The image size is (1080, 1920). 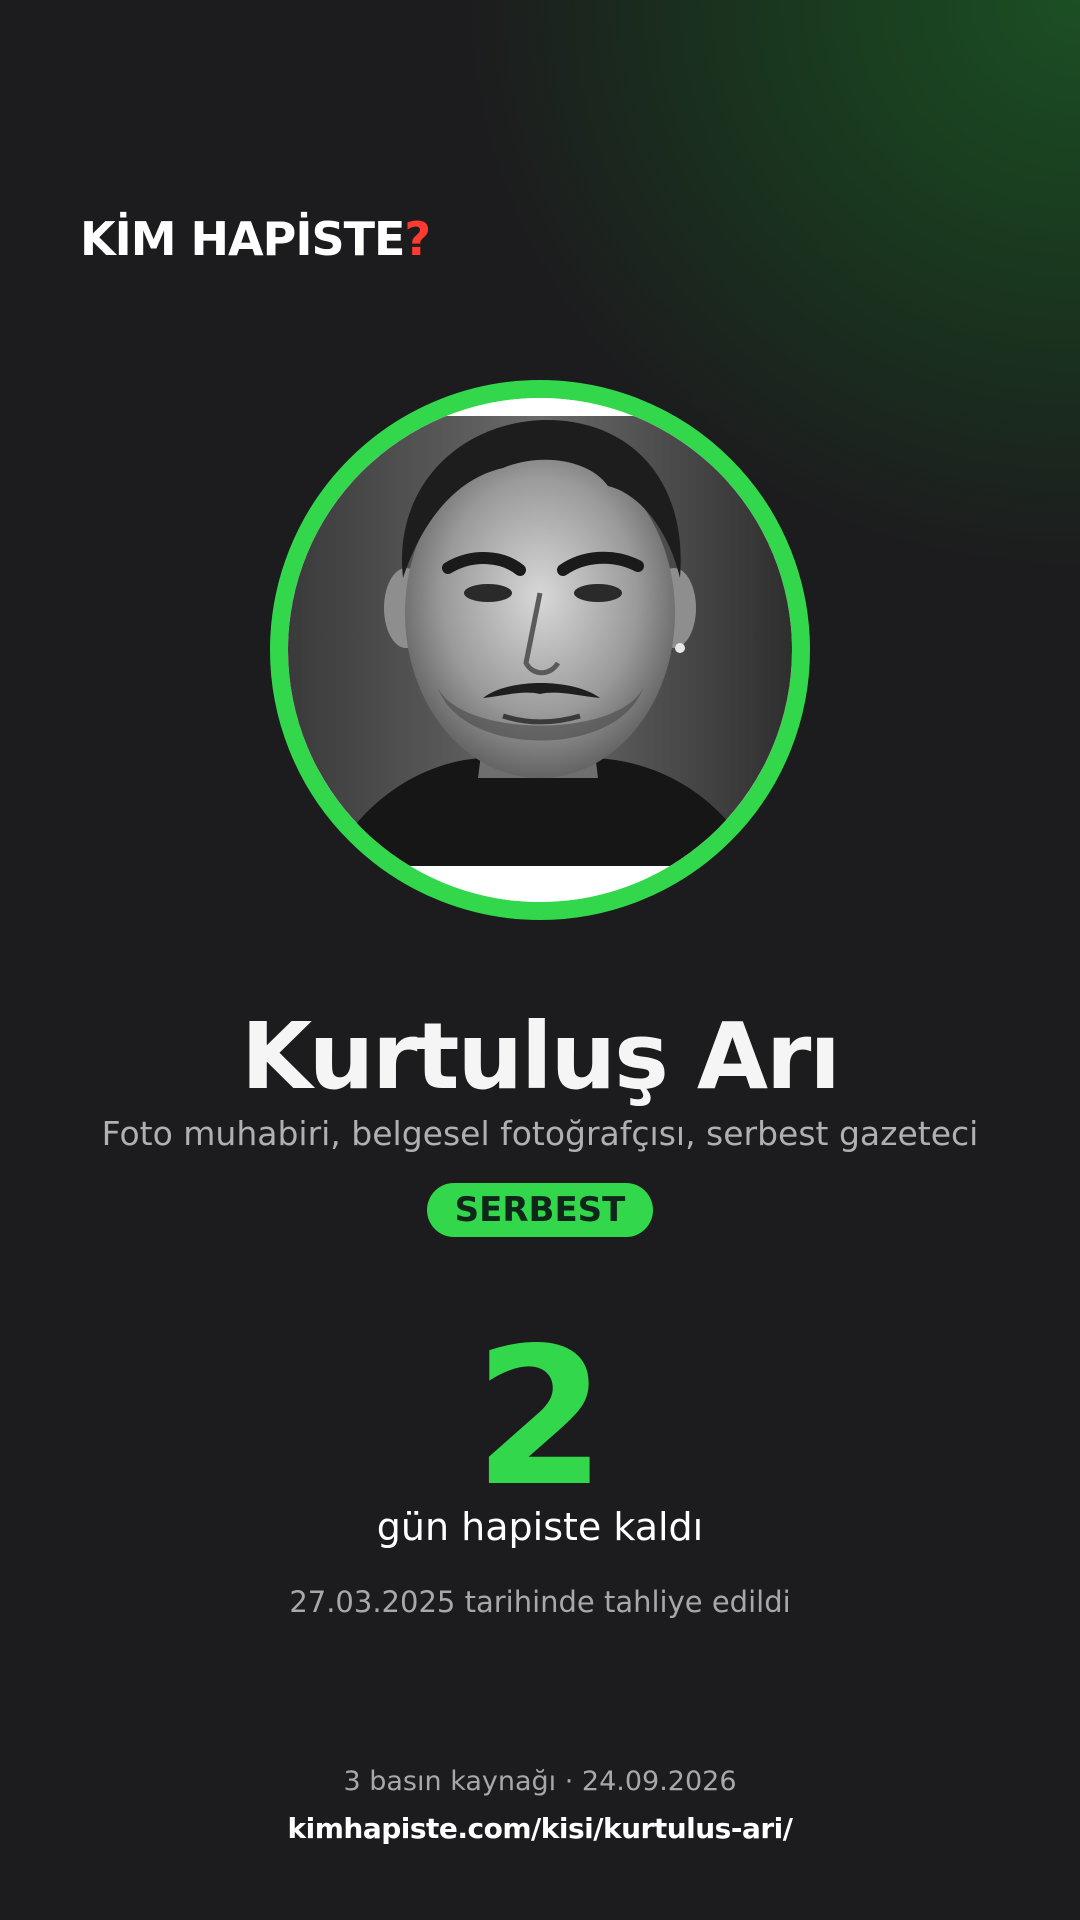 What do you see at coordinates (540, 1602) in the screenshot?
I see `release-date-text: 27.03.2025 tarihinde tahliye edildi` at bounding box center [540, 1602].